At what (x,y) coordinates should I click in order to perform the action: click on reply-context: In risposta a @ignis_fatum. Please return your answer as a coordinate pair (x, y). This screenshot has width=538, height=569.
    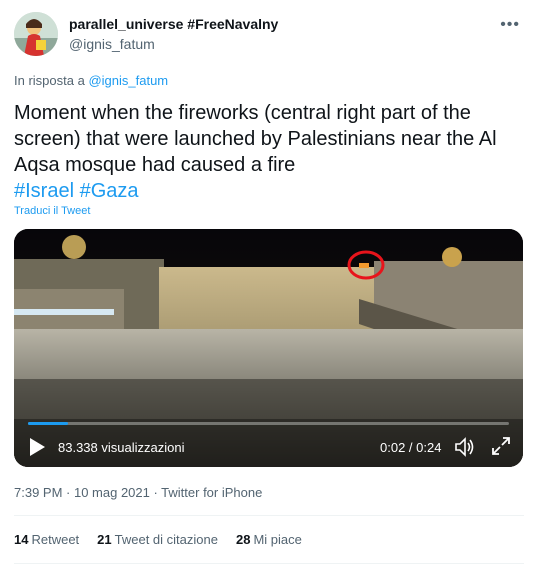
    Looking at the image, I should click on (91, 80).